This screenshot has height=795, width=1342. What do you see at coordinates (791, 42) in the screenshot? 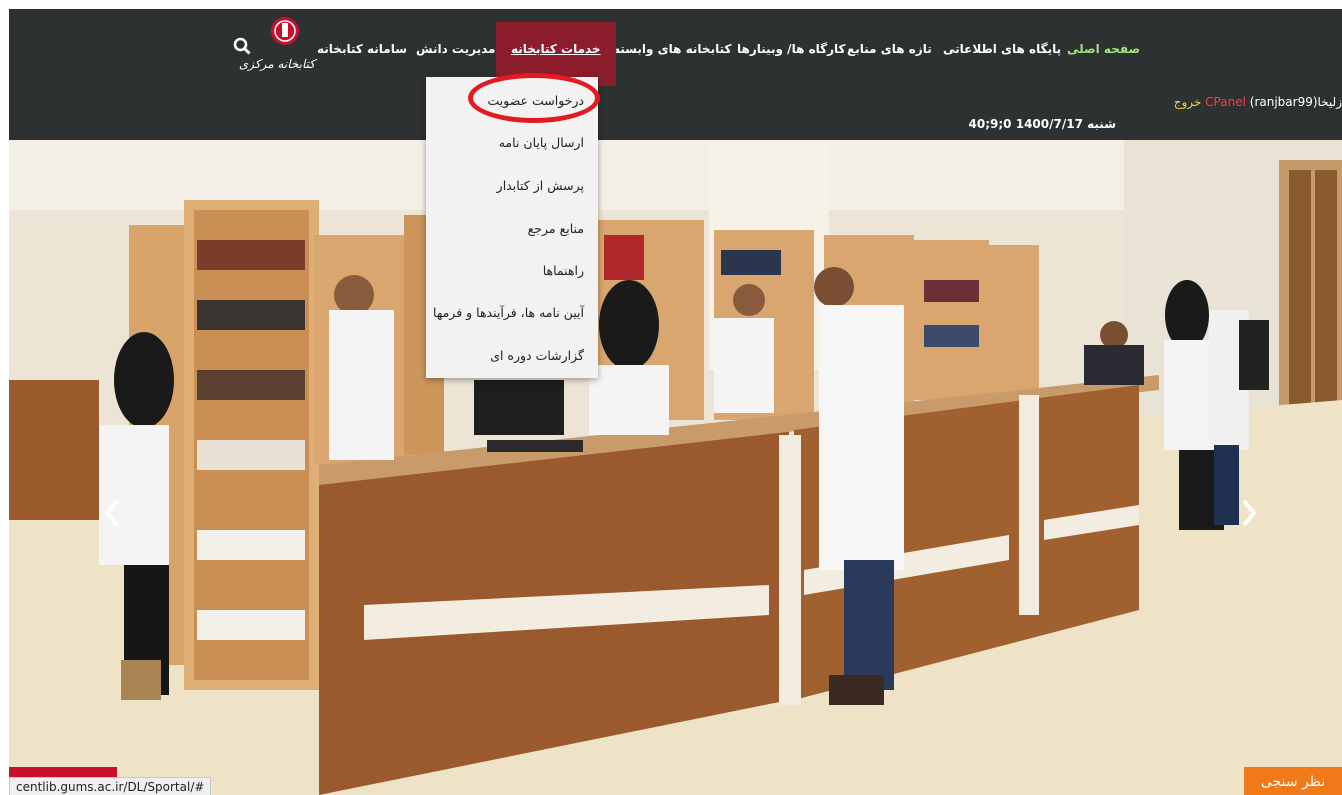
I see `nav-item-workshops: کارگاه ها/ وبینارها` at bounding box center [791, 42].